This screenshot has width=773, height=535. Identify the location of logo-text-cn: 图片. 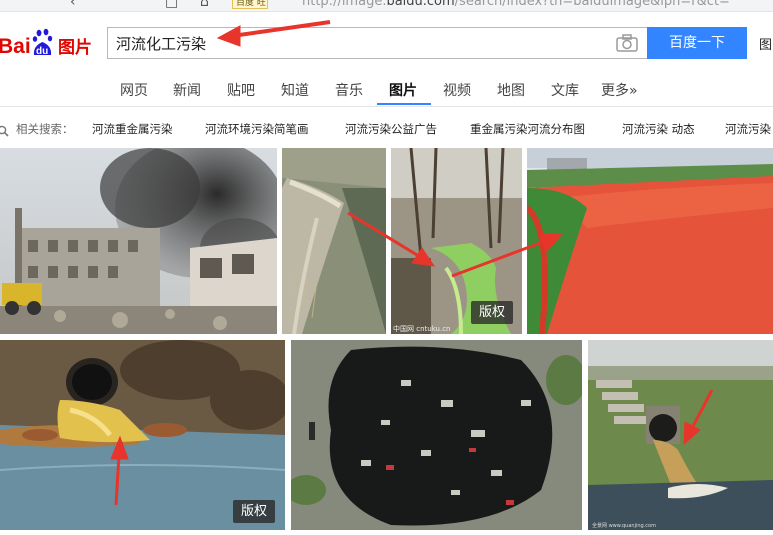
(75, 47).